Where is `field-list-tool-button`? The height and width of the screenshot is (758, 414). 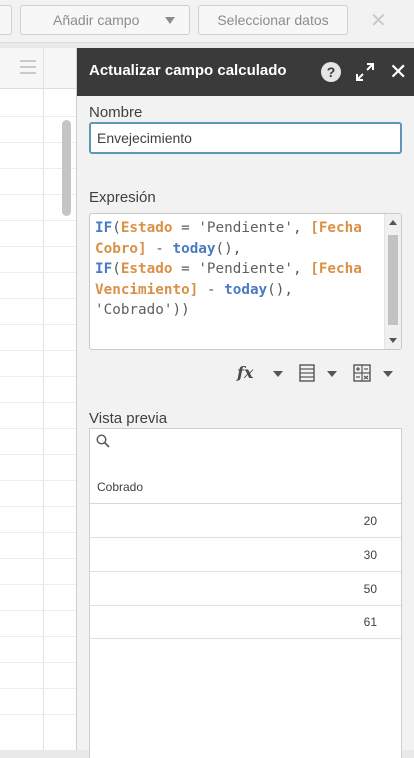
field-list-tool-button is located at coordinates (320, 374).